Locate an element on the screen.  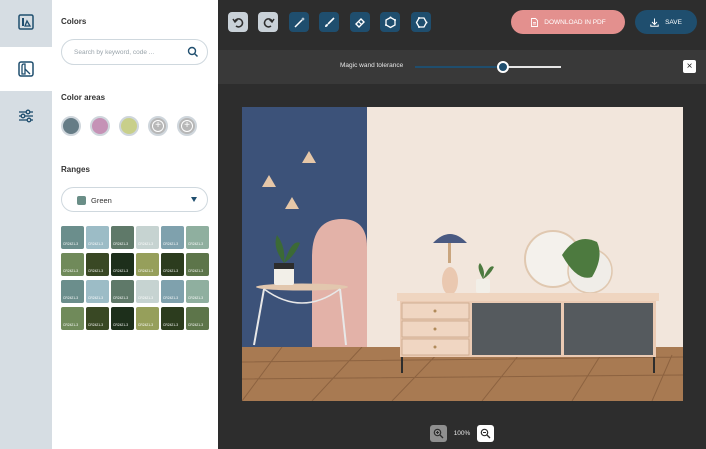
tolerance-slider is located at coordinates (488, 67).